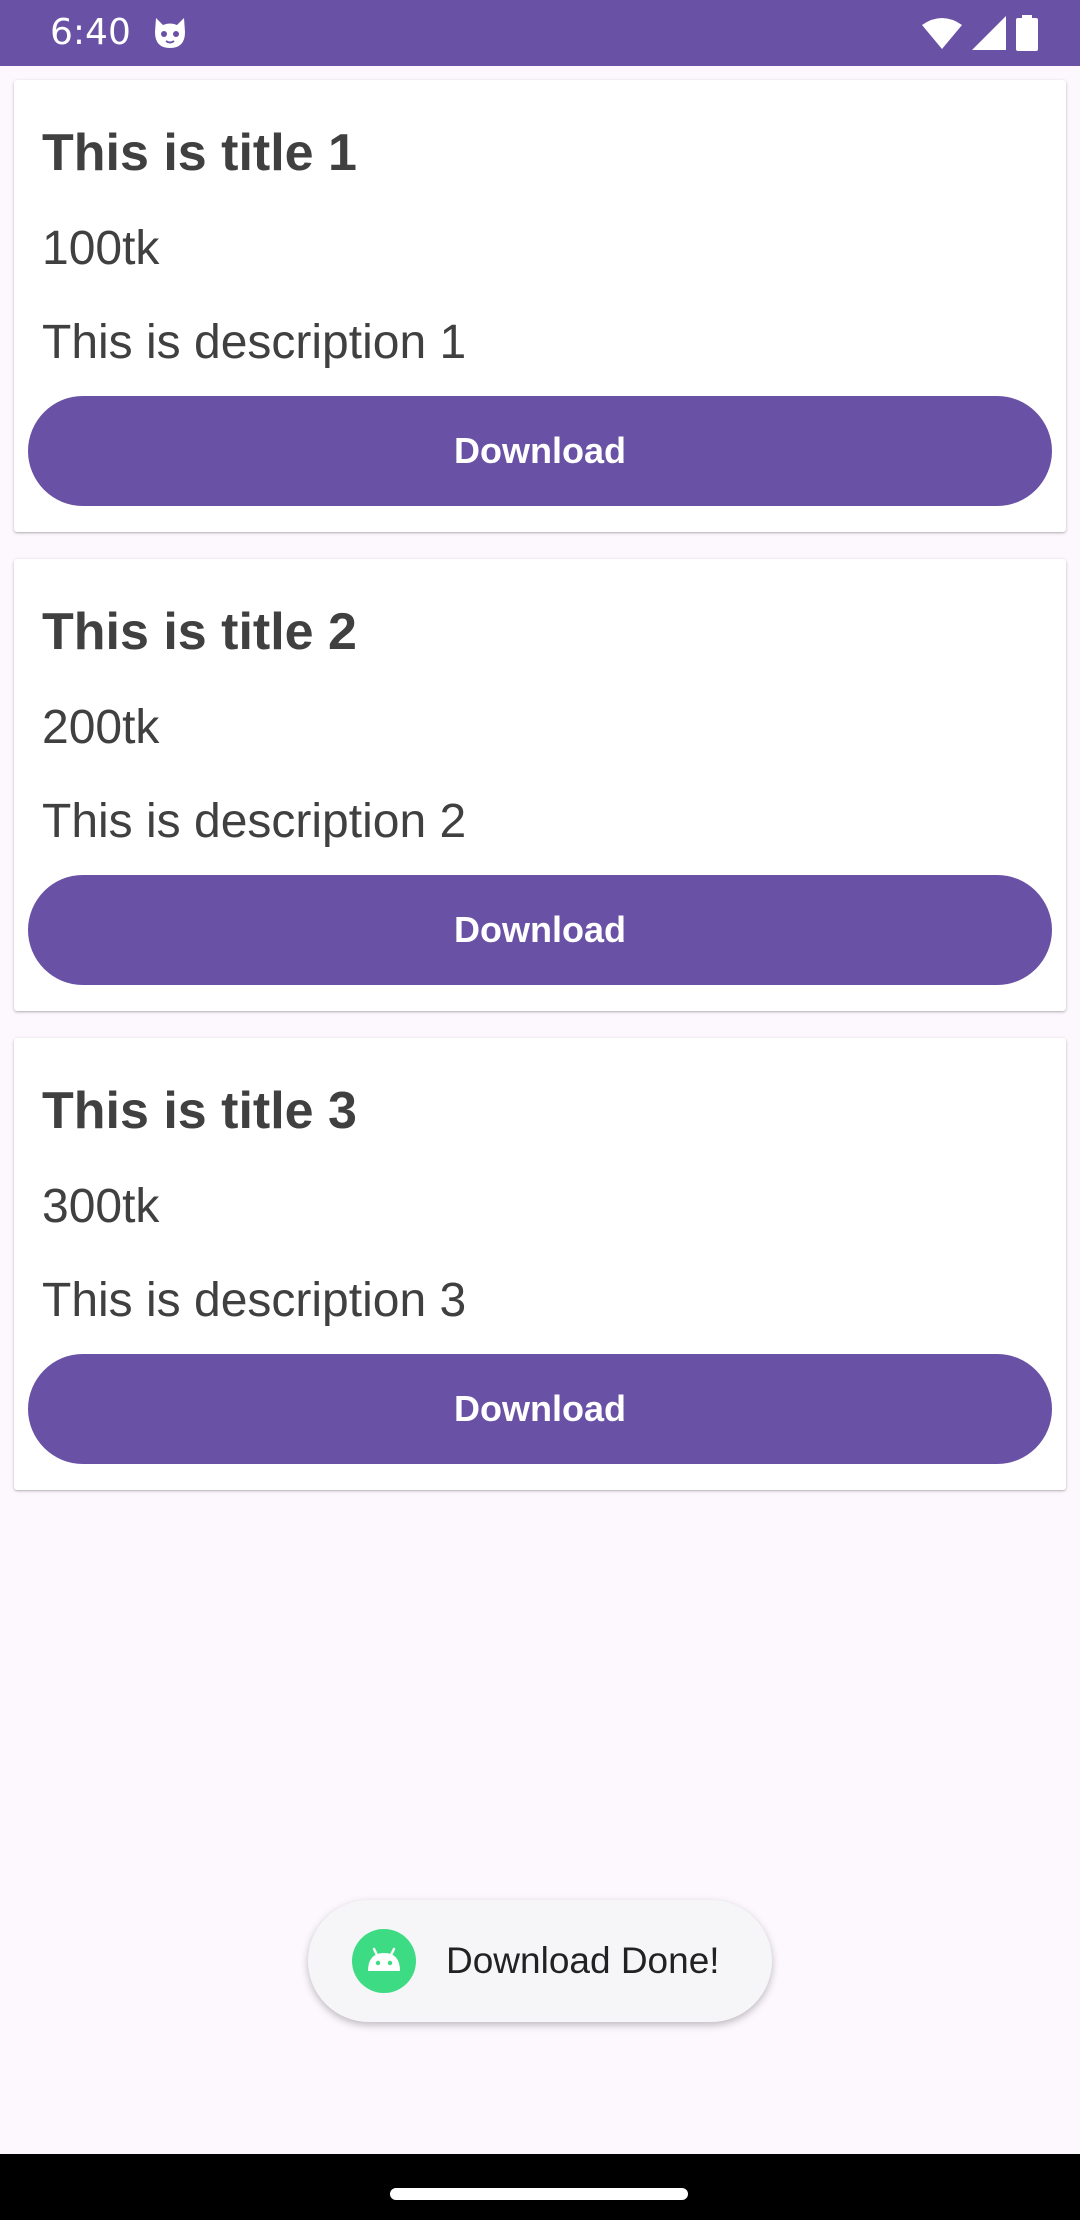 Image resolution: width=1080 pixels, height=2220 pixels. What do you see at coordinates (254, 821) in the screenshot?
I see `card-description: This is description 2` at bounding box center [254, 821].